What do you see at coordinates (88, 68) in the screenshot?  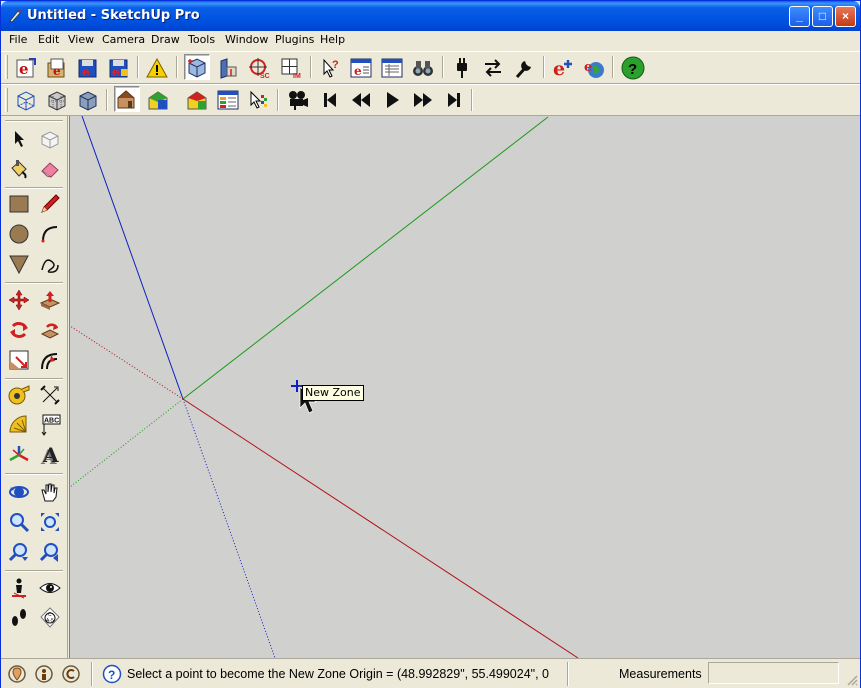 I see `export-icon: e` at bounding box center [88, 68].